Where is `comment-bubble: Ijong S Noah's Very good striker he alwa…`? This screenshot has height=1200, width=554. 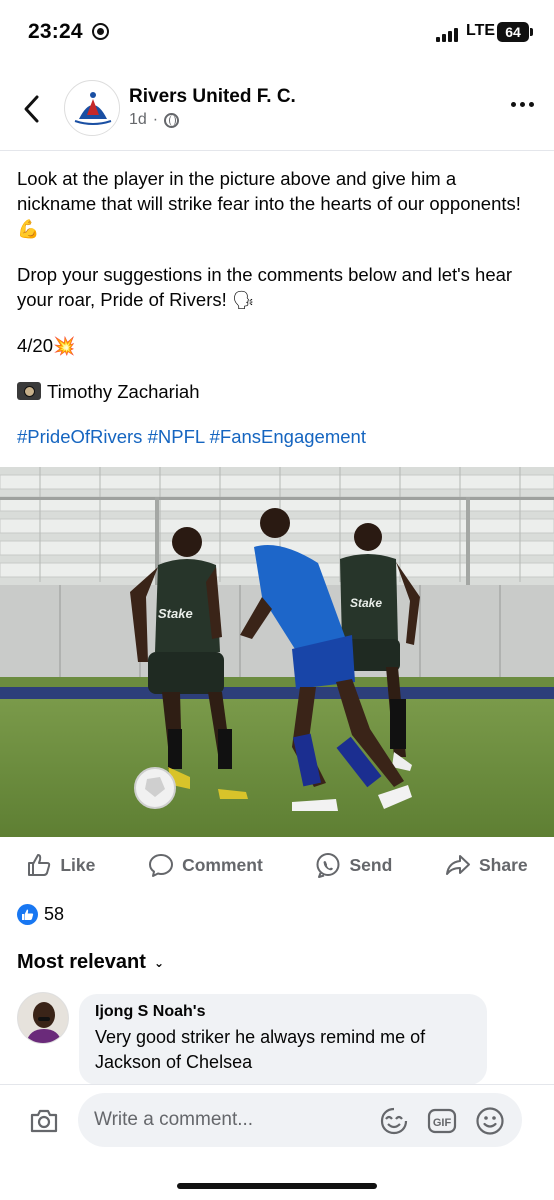
comment-bubble: Ijong S Noah's Very good striker he alwa… is located at coordinates (283, 1039).